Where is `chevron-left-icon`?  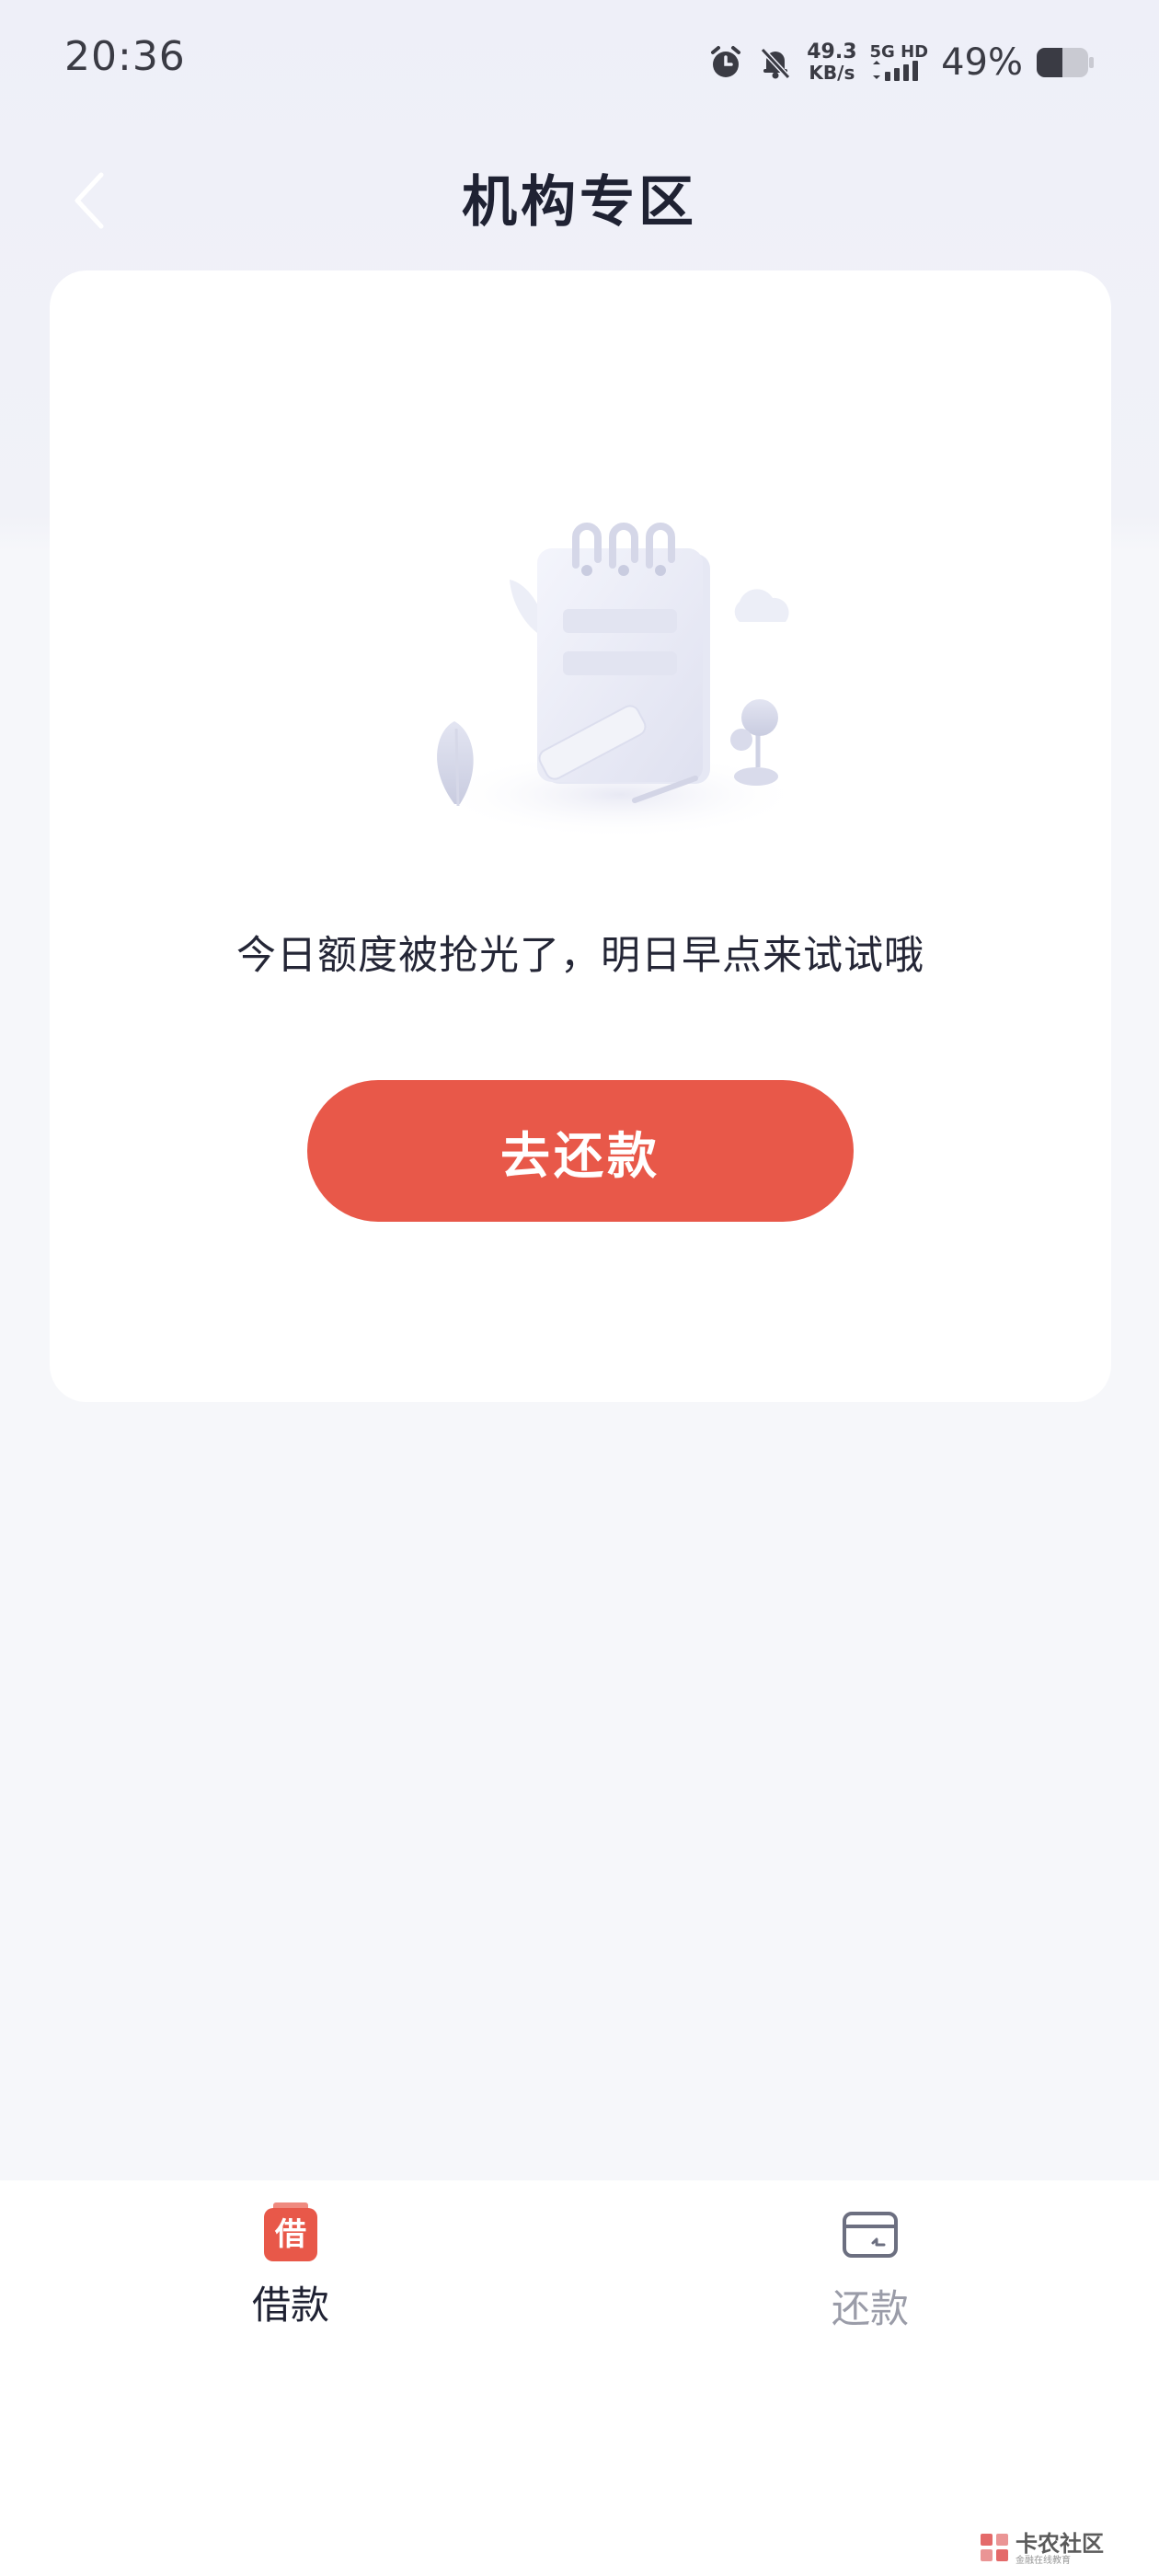
chevron-left-icon is located at coordinates (90, 202).